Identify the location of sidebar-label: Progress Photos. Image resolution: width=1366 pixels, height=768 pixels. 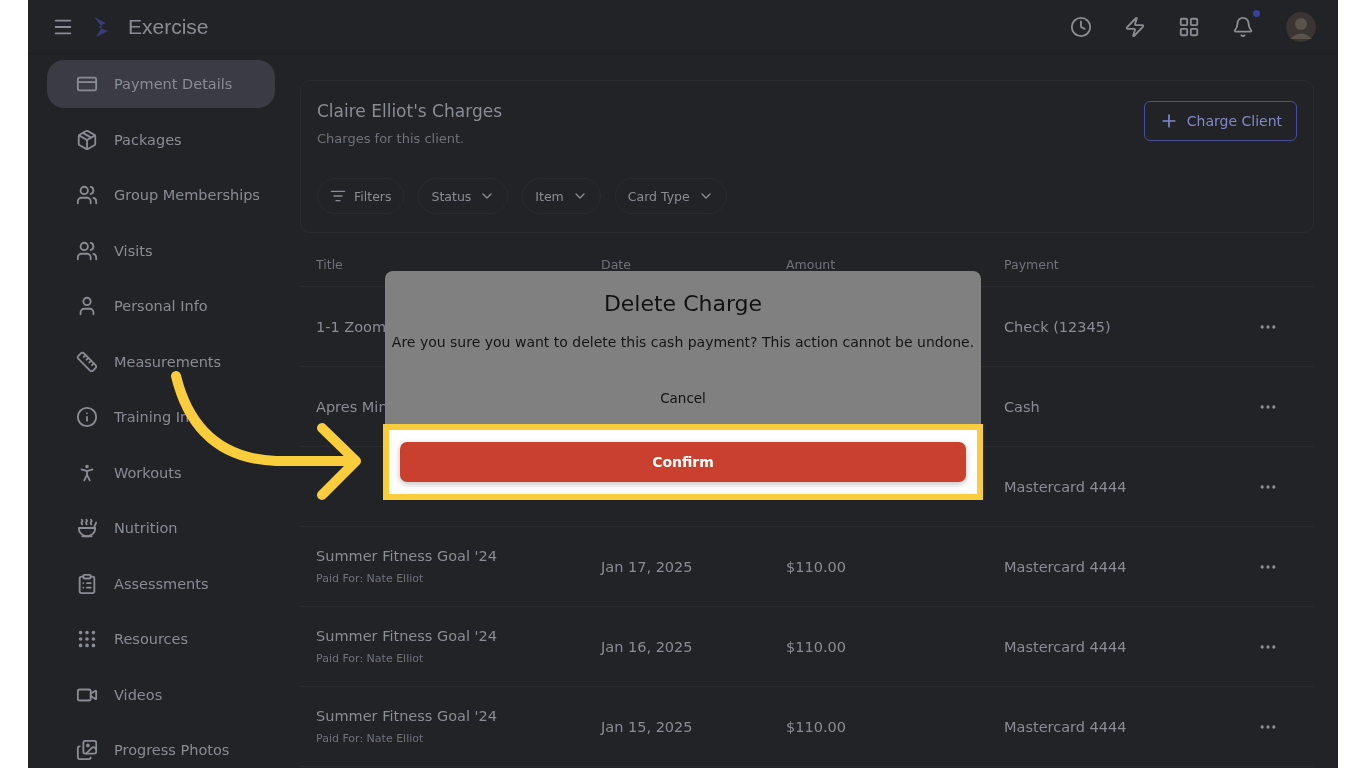
(172, 750).